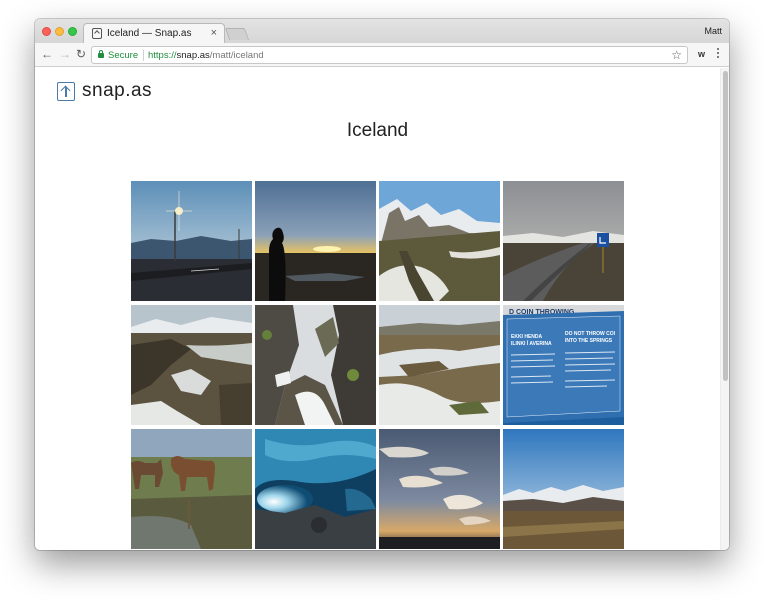  I want to click on back-arrow-icon: ←, so click(47, 54).